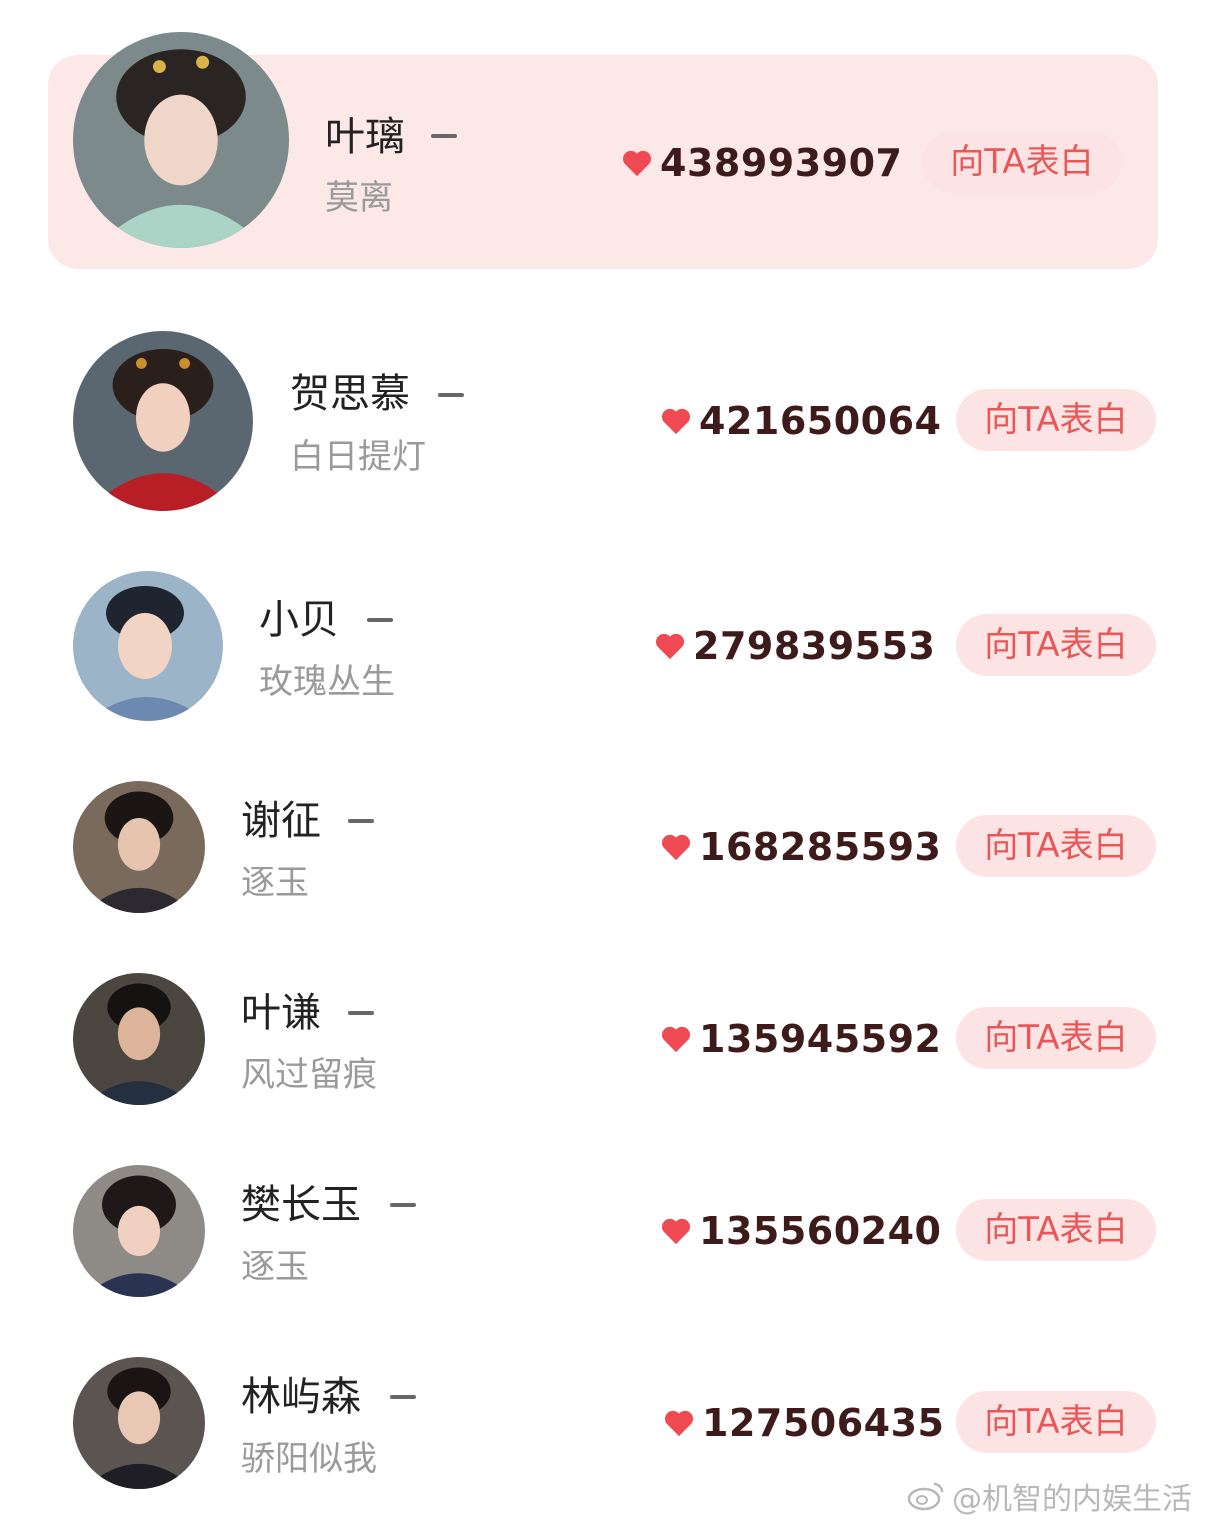 This screenshot has height=1528, width=1206. I want to click on drama-title: 白日提灯, so click(358, 457).